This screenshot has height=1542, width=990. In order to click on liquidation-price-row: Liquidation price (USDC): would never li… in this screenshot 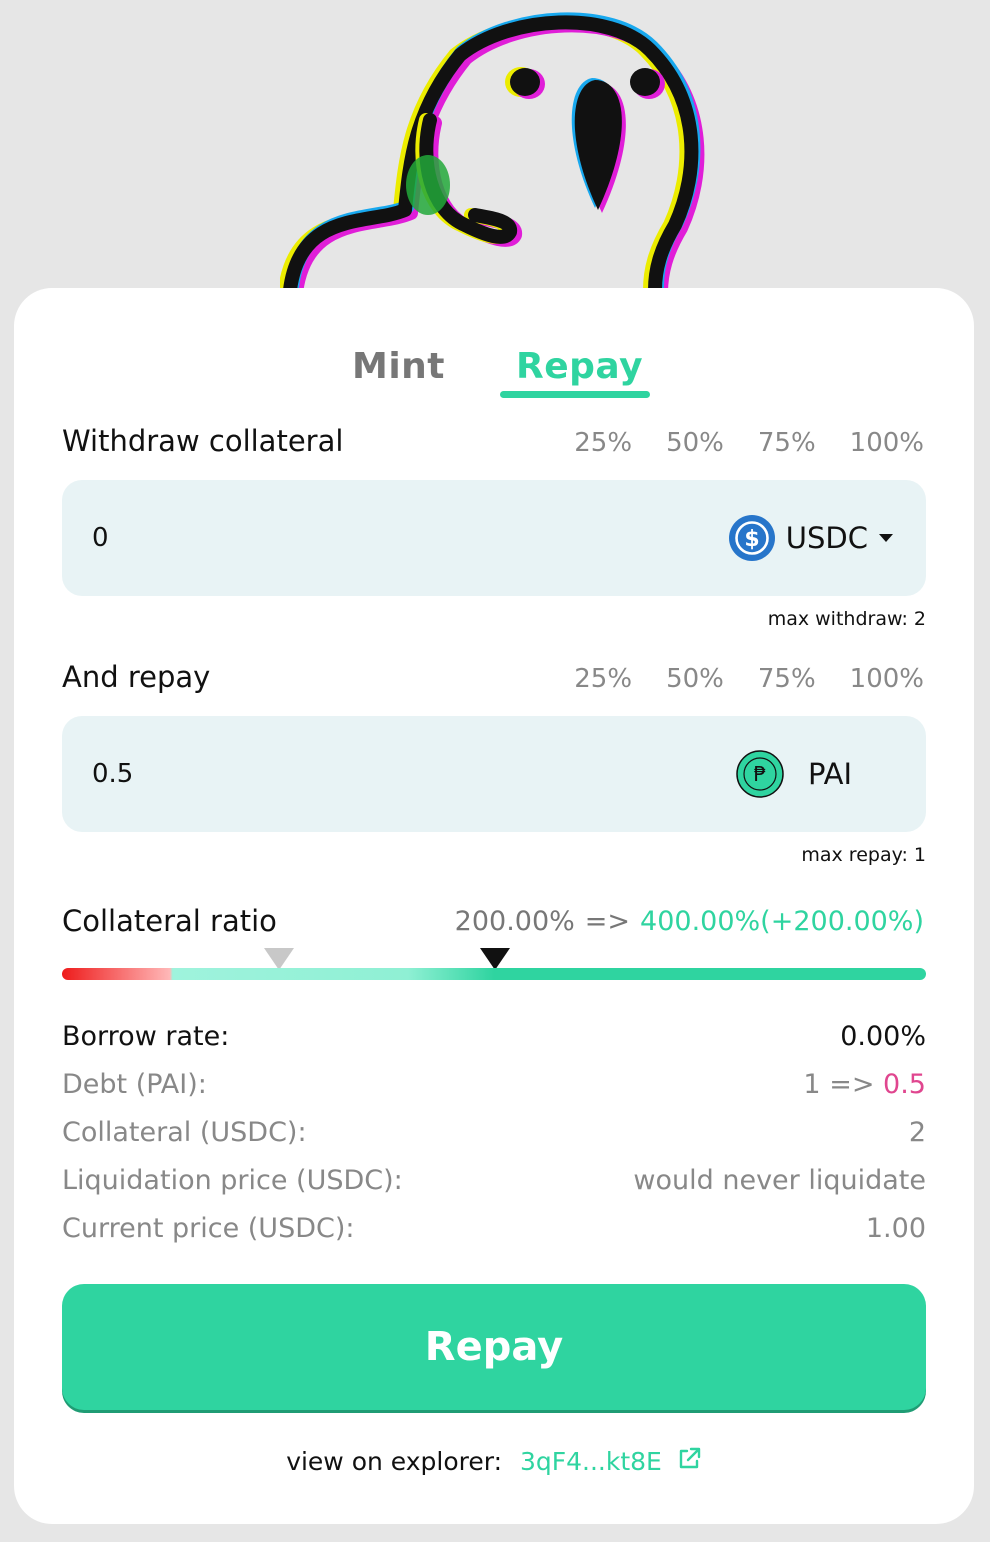, I will do `click(494, 1180)`.